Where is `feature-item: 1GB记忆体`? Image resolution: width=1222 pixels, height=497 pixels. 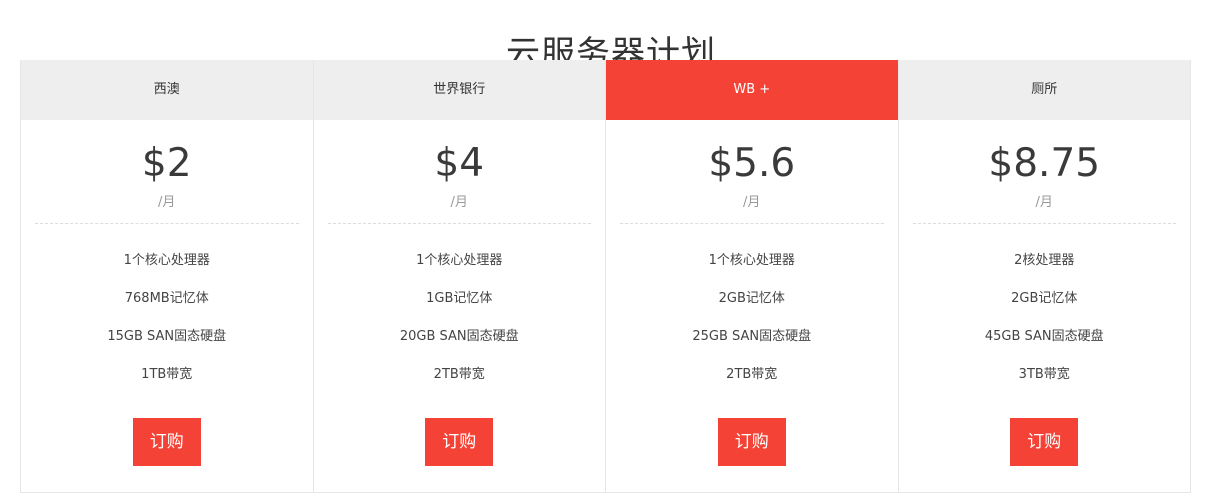
feature-item: 1GB记忆体 is located at coordinates (459, 298).